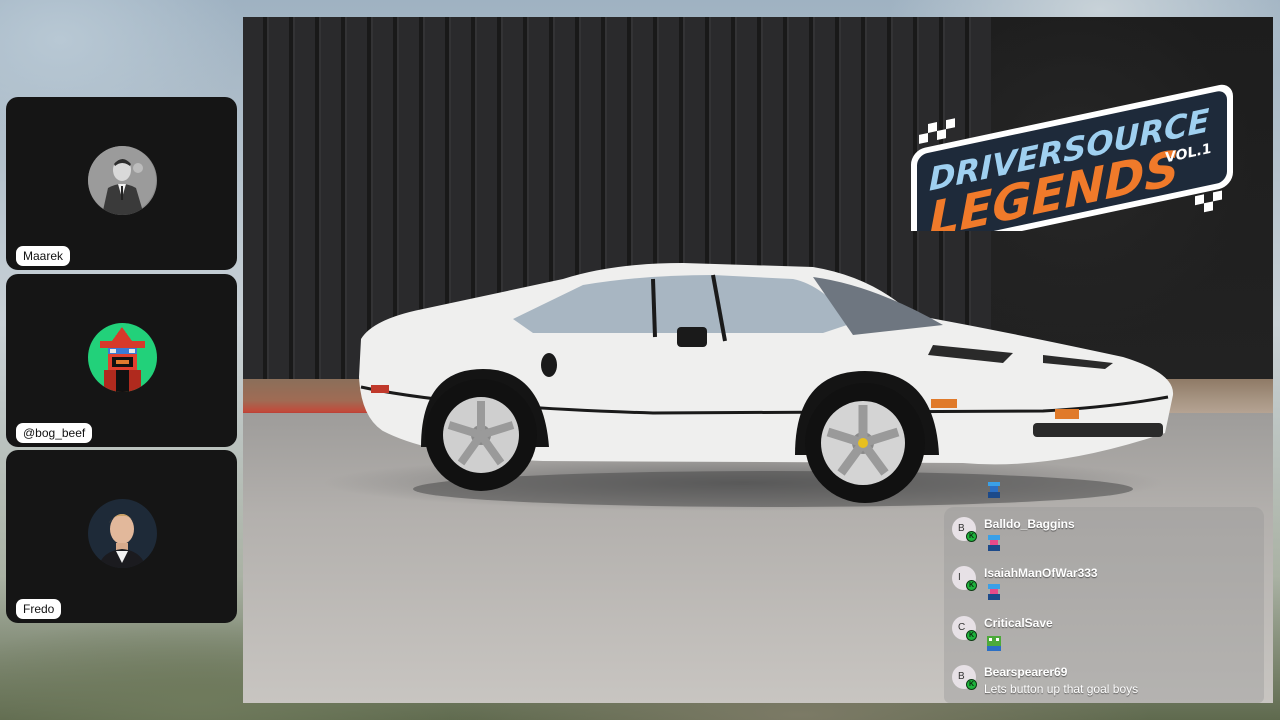  Describe the element at coordinates (1041, 573) in the screenshot. I see `chat-username: IsaiahManOfWar333` at that location.